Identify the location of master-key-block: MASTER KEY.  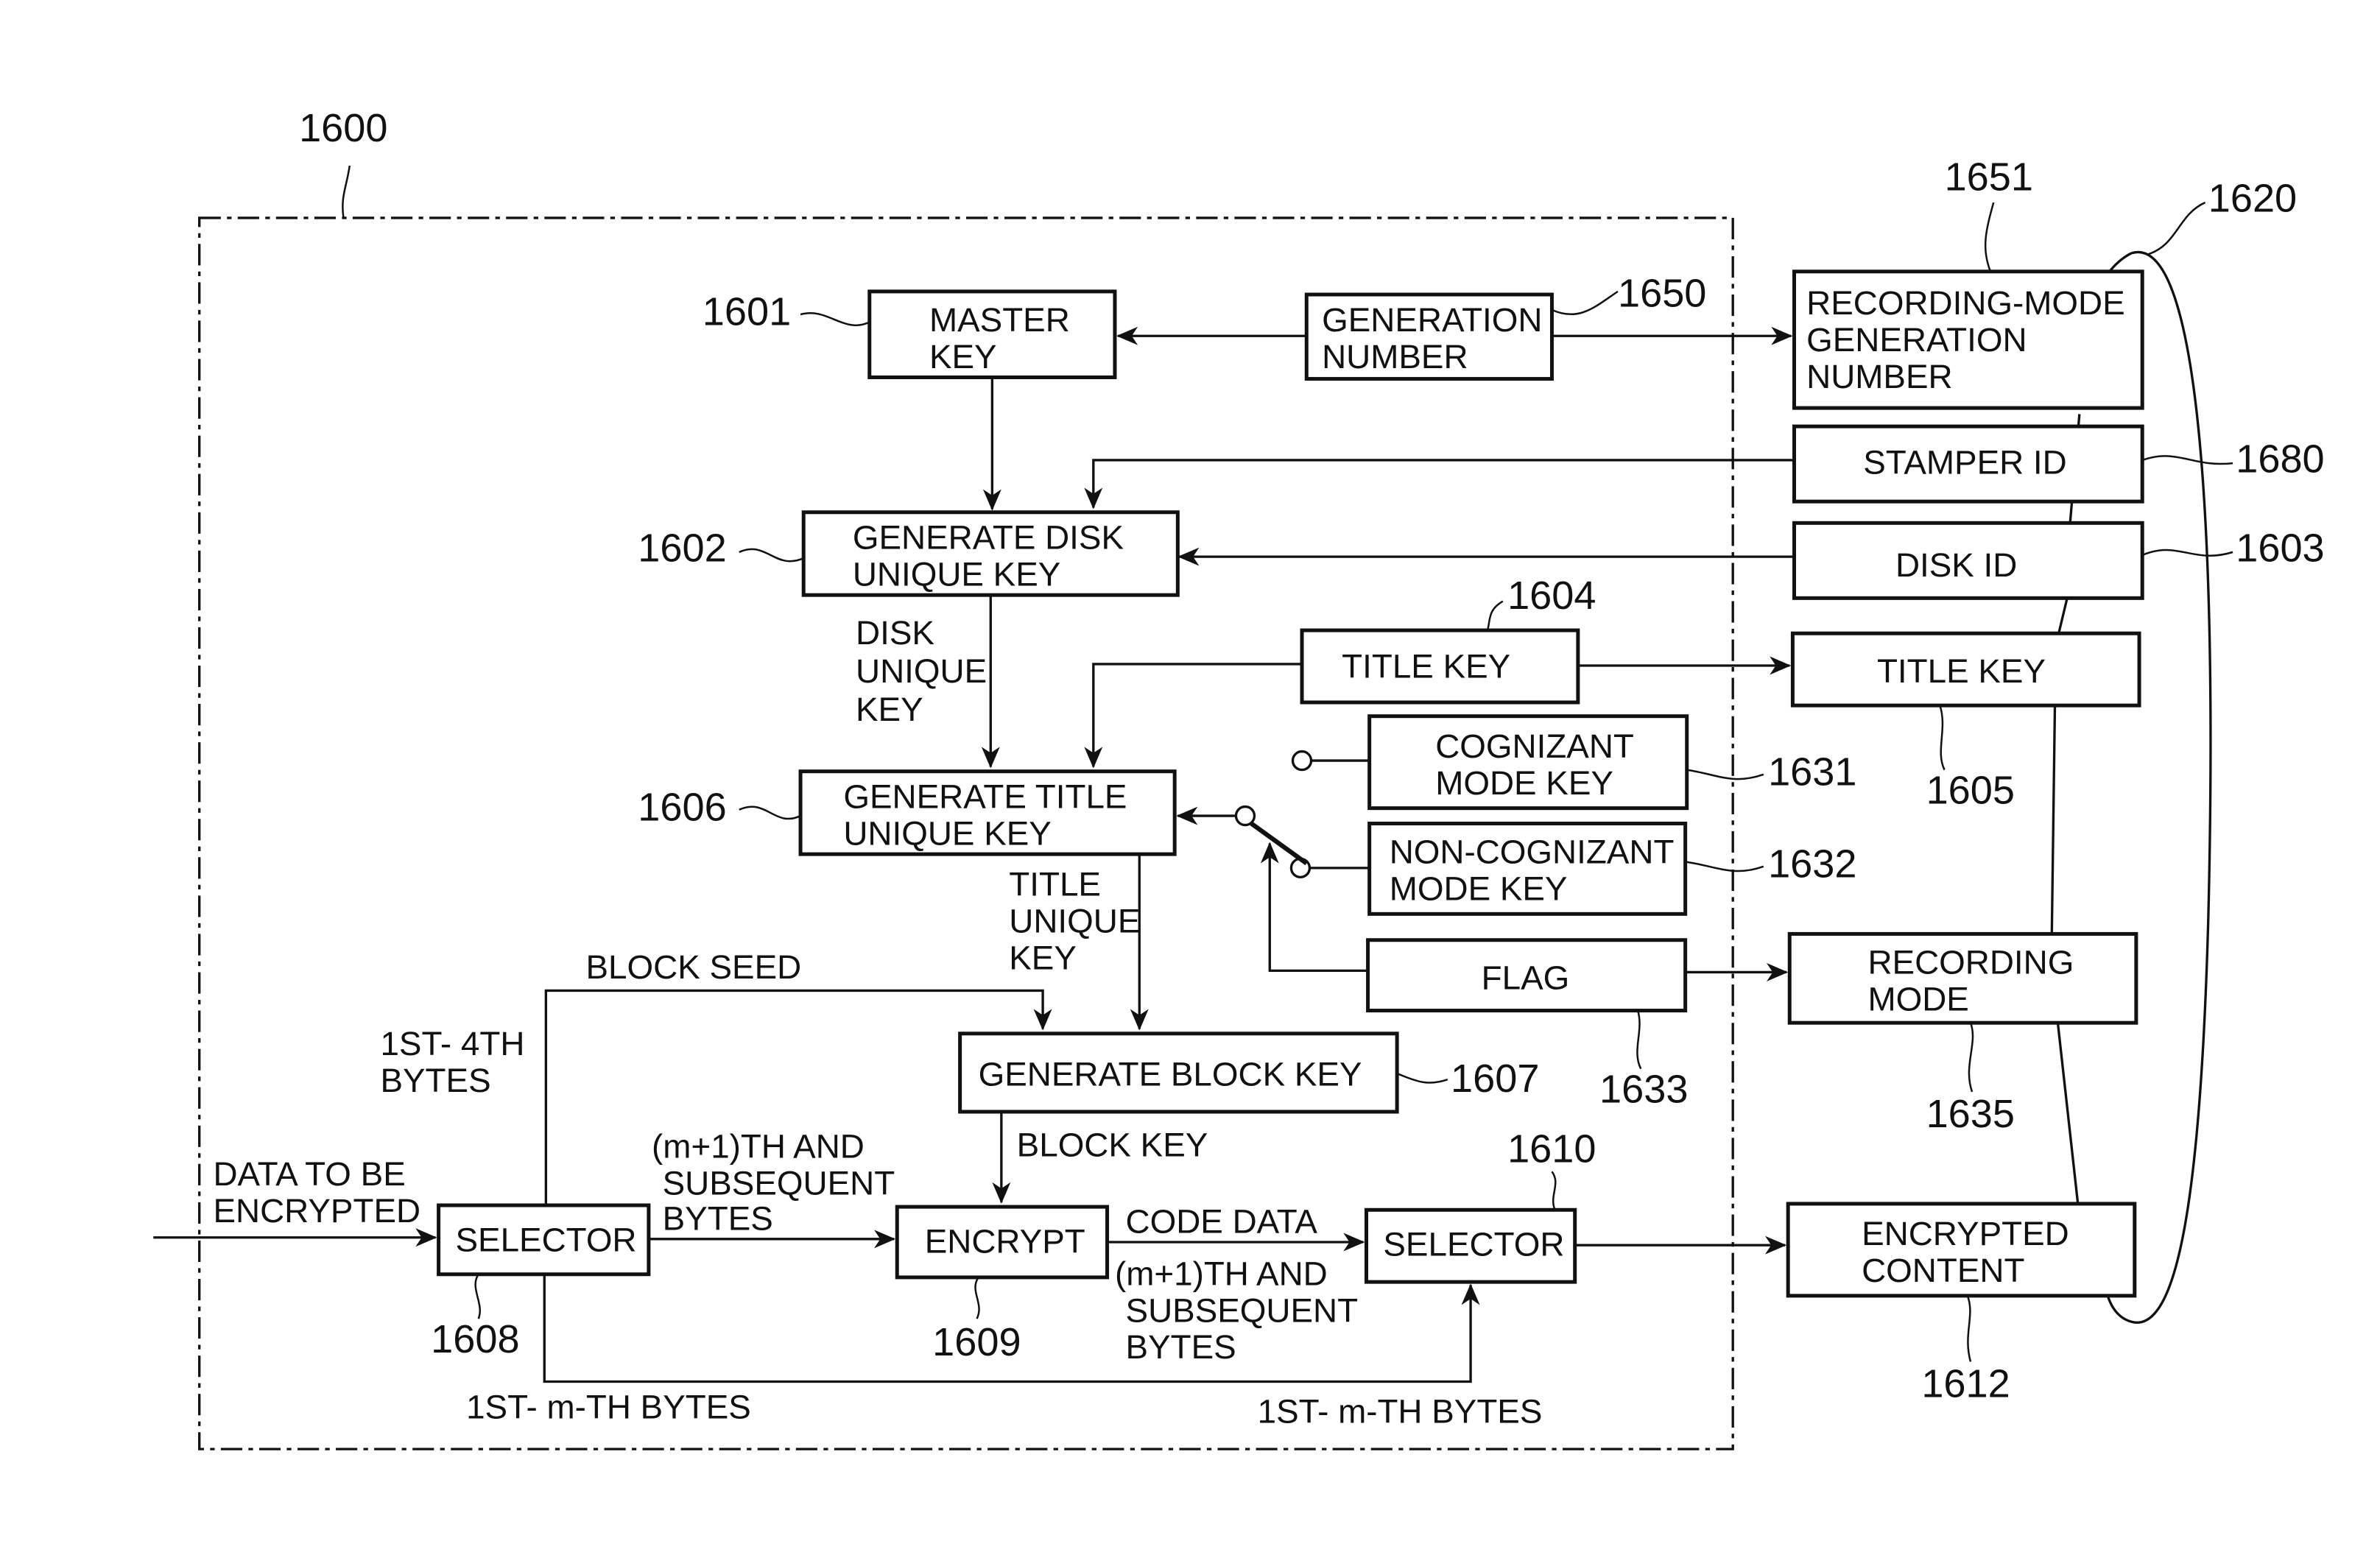
(992, 334).